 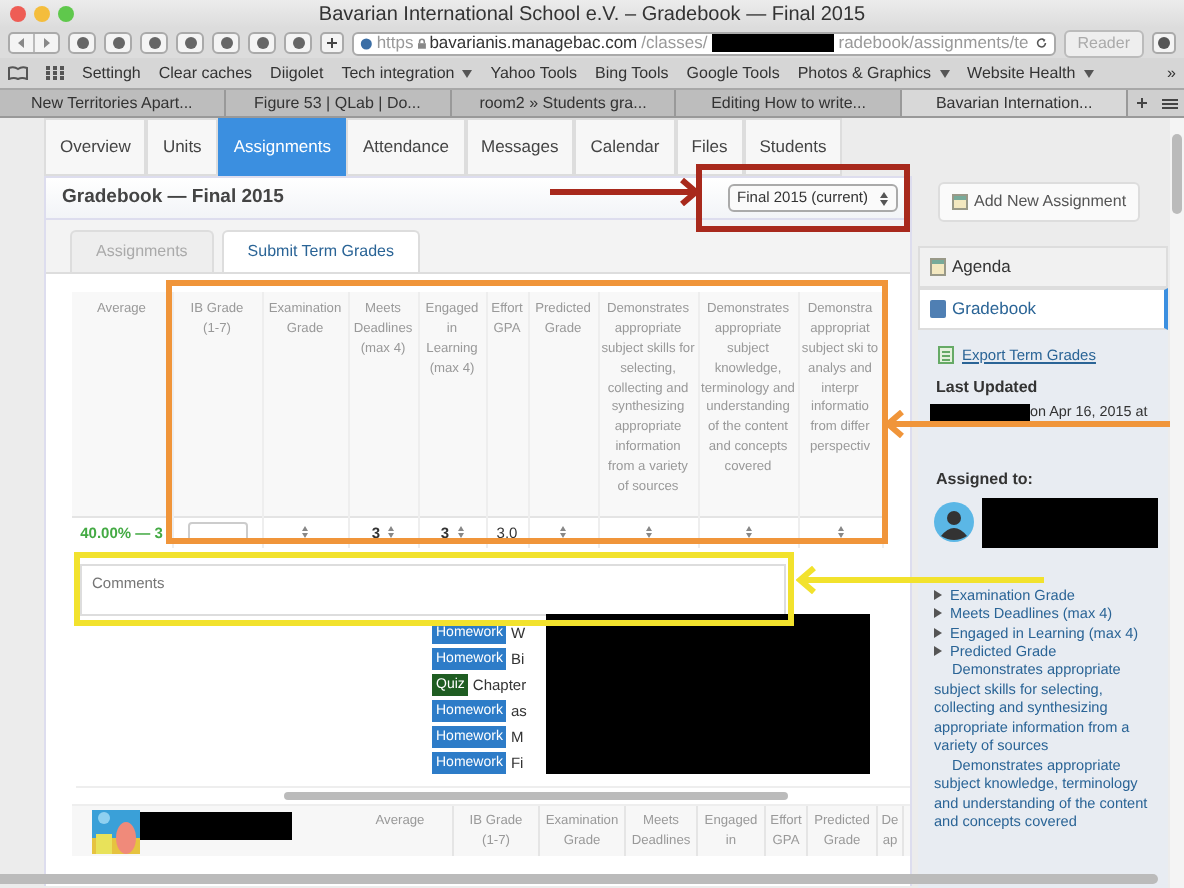 I want to click on reload-icon, so click(x=1042, y=43).